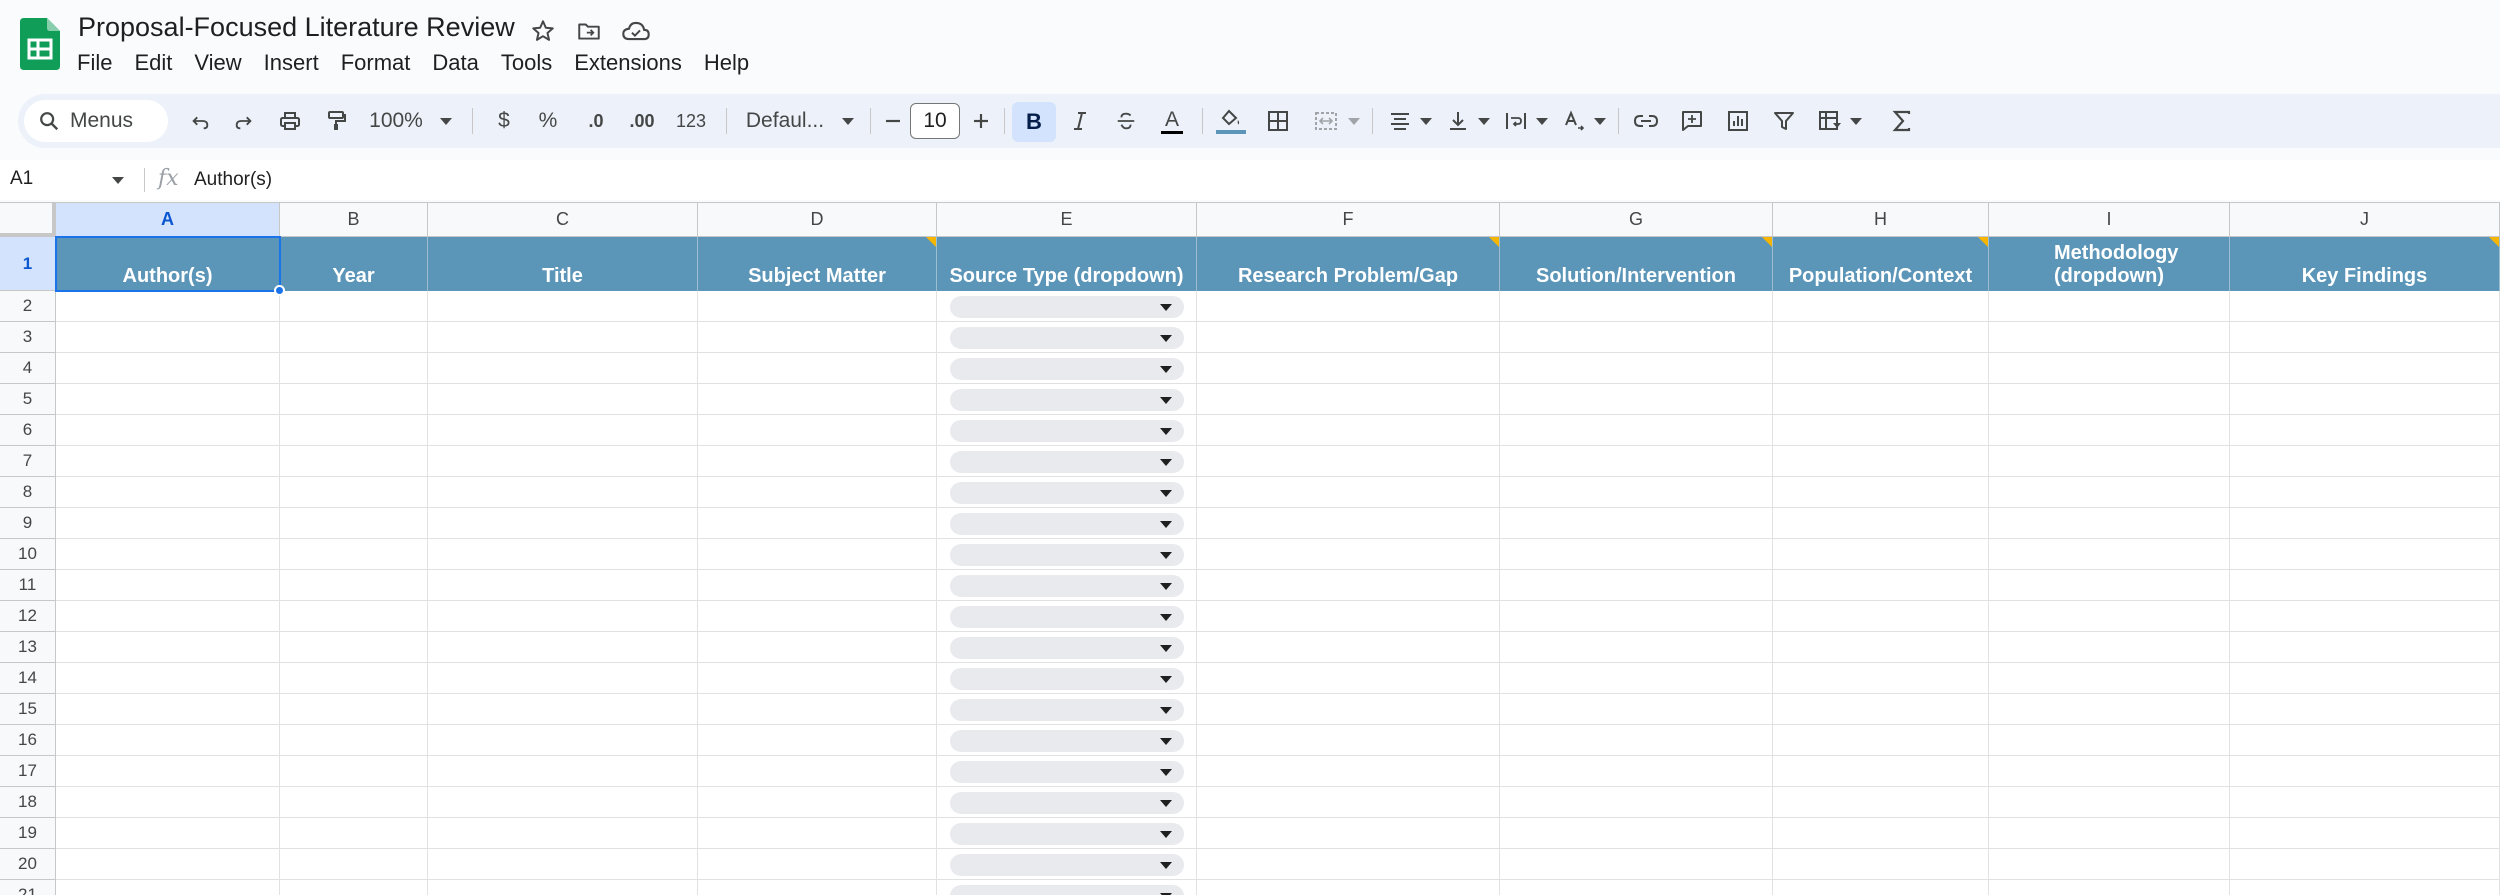 The width and height of the screenshot is (2500, 895). I want to click on menu-extensions: Extensions, so click(628, 63).